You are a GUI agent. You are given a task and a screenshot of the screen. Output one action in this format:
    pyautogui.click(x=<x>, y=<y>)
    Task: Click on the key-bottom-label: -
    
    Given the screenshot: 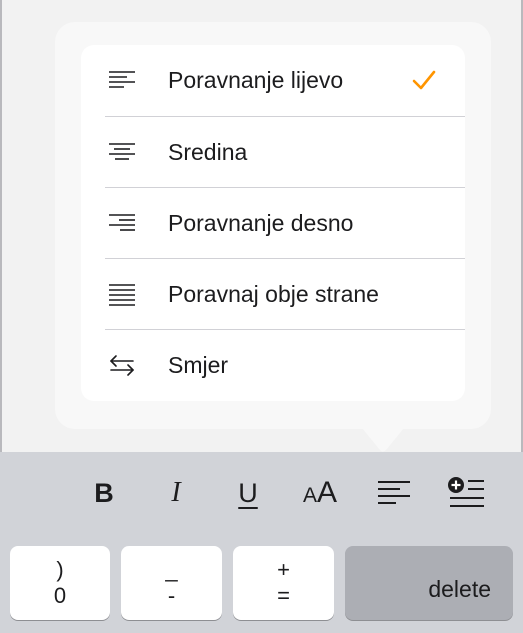 What is the action you would take?
    pyautogui.click(x=171, y=595)
    